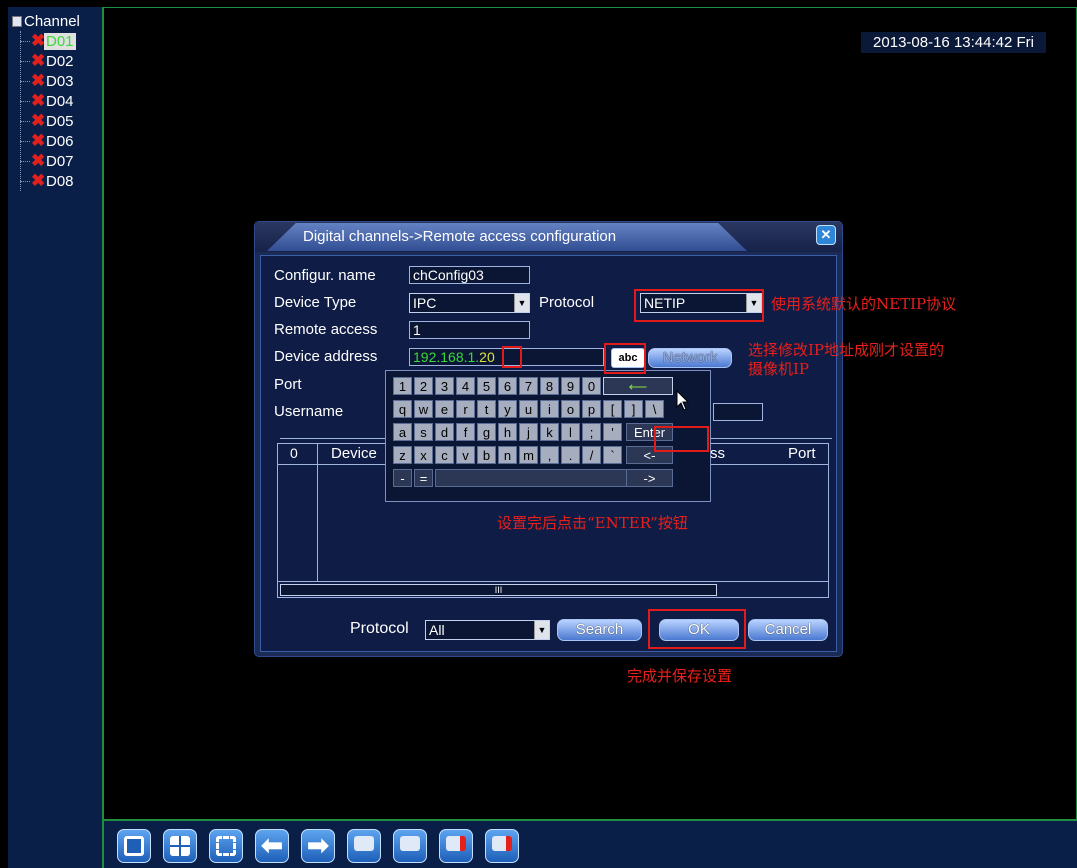  Describe the element at coordinates (654, 409) in the screenshot. I see `key-keyboard-row2-12: \` at that location.